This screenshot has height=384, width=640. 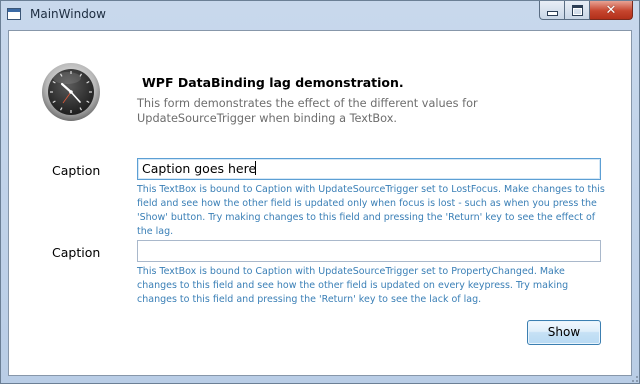 What do you see at coordinates (552, 13) in the screenshot?
I see `minimize-icon` at bounding box center [552, 13].